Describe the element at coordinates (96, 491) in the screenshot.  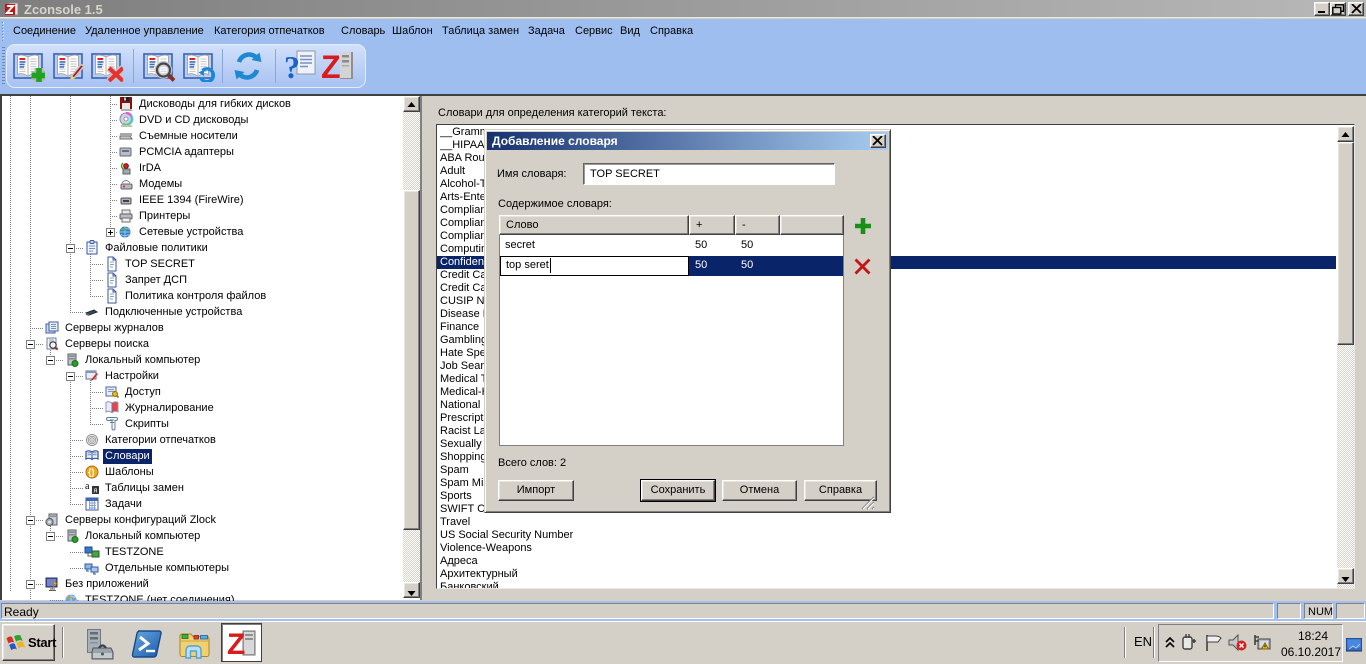
I see `svg-text: я` at that location.